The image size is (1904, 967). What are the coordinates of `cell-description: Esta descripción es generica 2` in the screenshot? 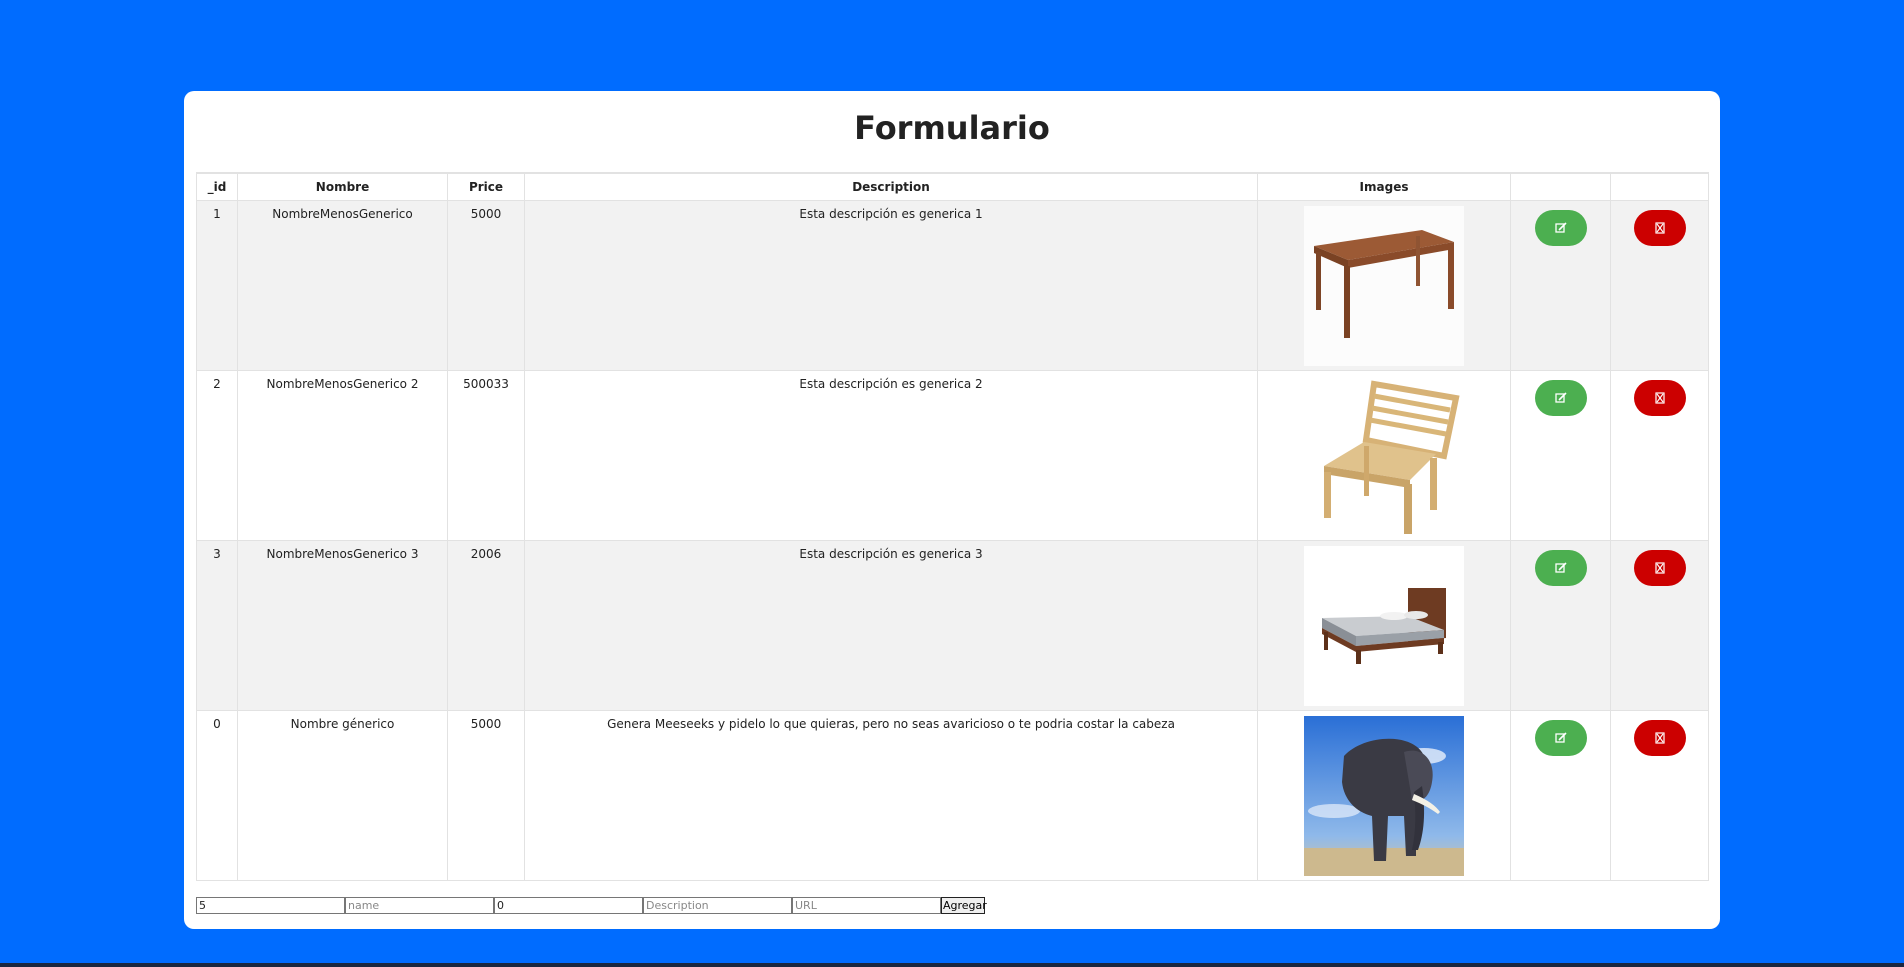 It's located at (891, 455).